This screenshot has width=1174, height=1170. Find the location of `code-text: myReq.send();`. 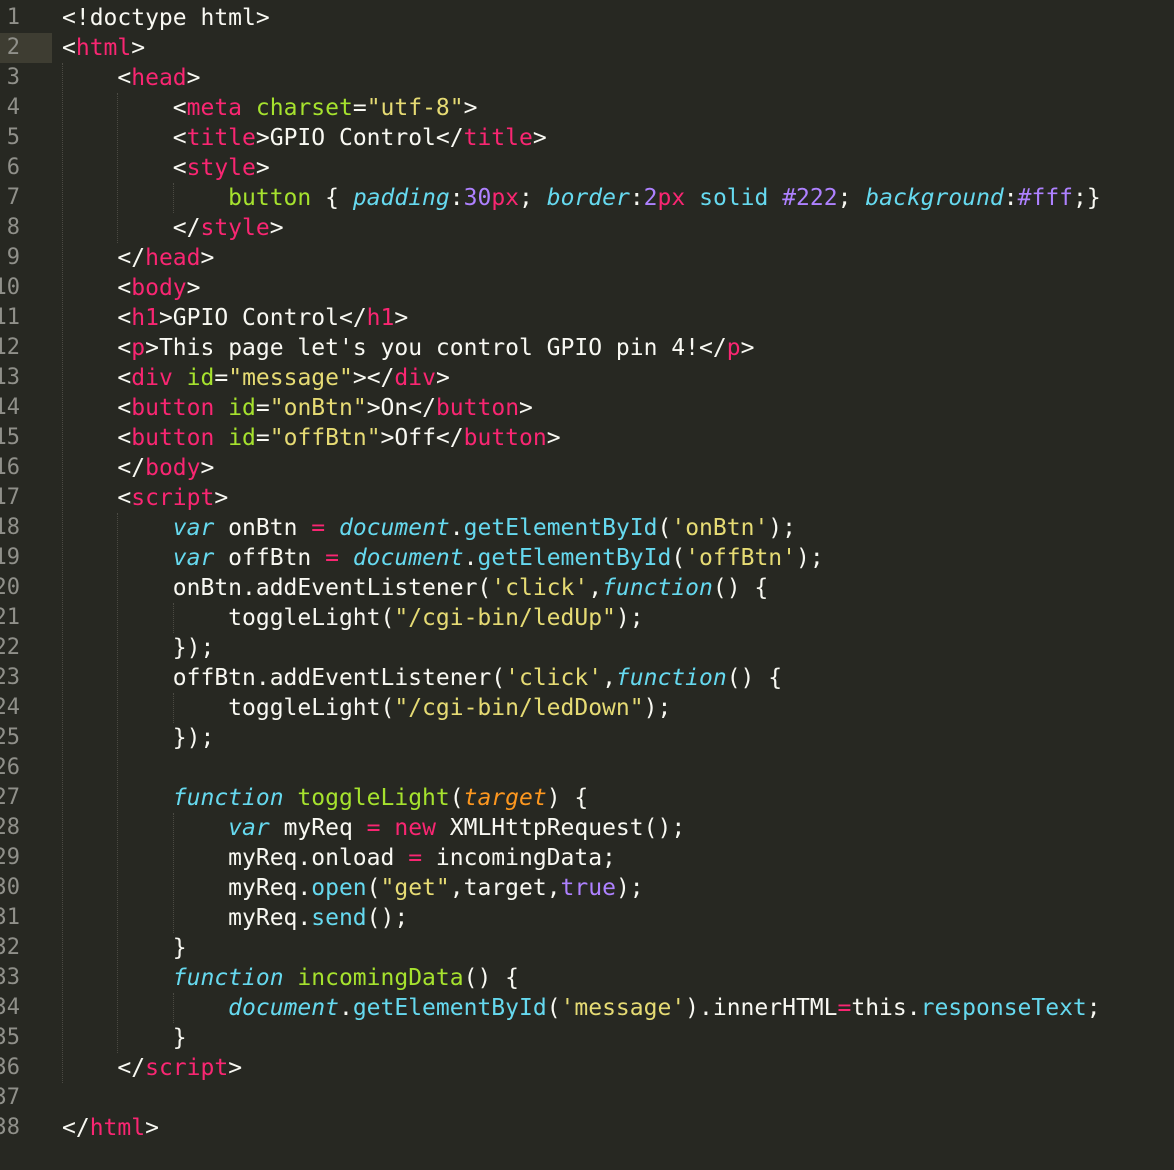

code-text: myReq.send(); is located at coordinates (235, 918).